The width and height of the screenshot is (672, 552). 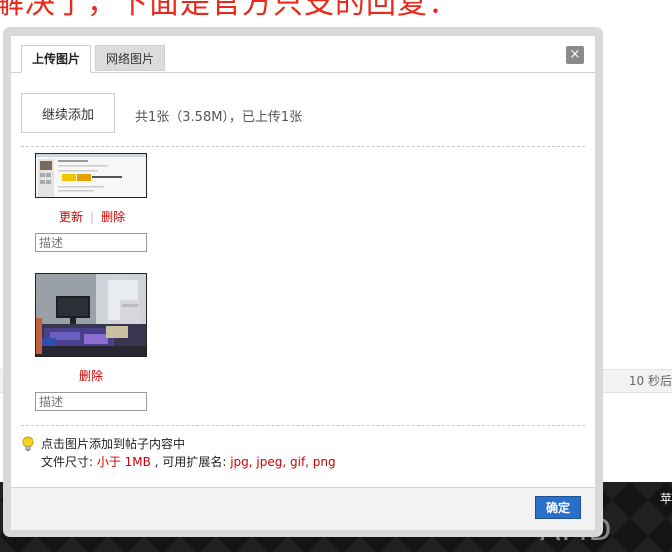 I want to click on close-icon: ×, so click(x=575, y=55).